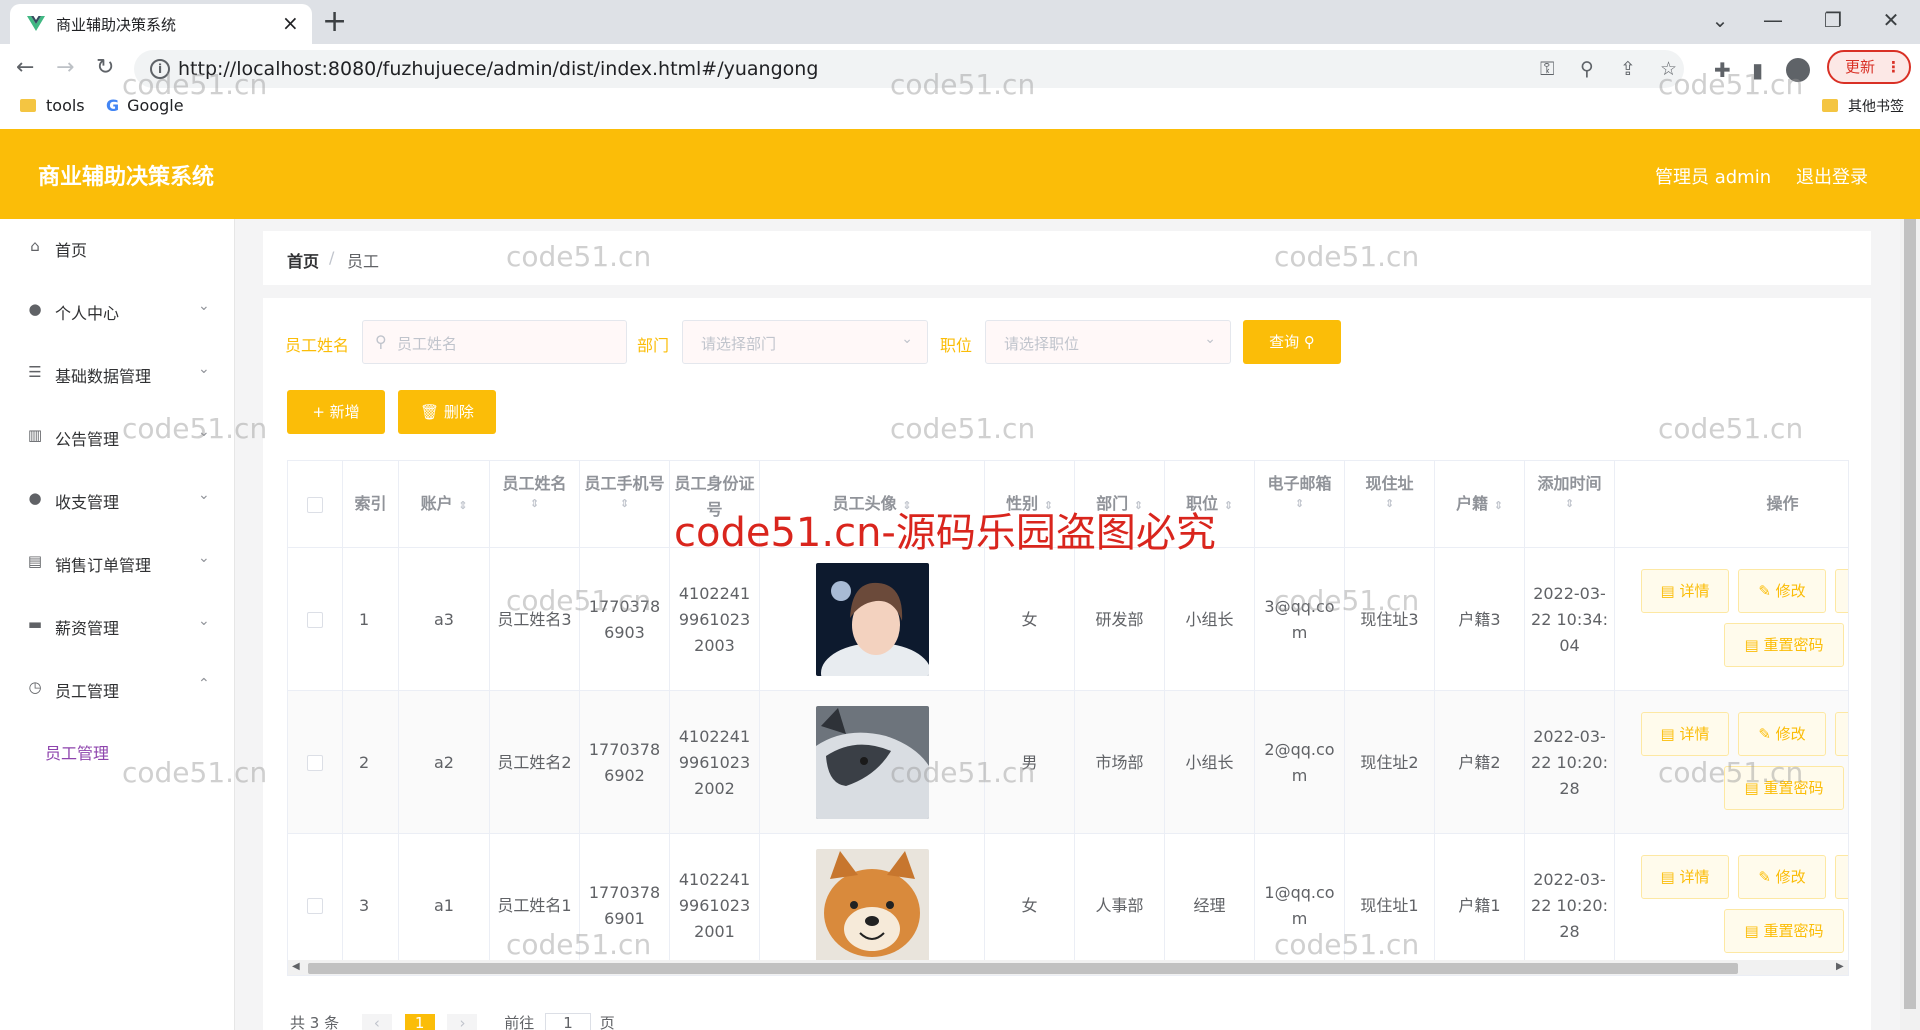 The image size is (1920, 1030). What do you see at coordinates (1480, 504) in the screenshot?
I see `header-hometown: 户籍 ⇕` at bounding box center [1480, 504].